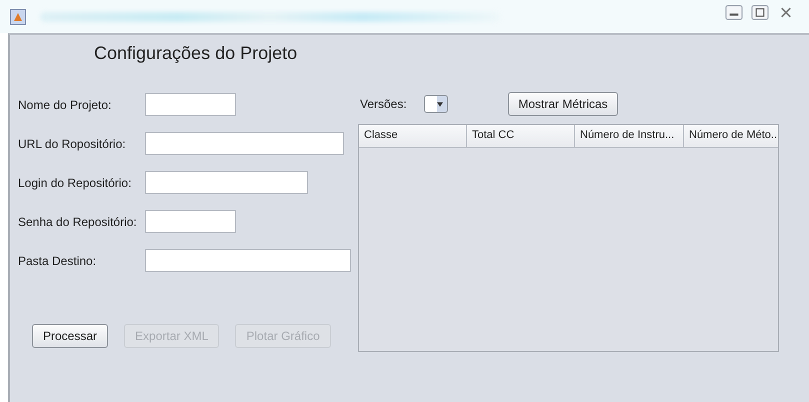  I want to click on maximize-icon, so click(760, 12).